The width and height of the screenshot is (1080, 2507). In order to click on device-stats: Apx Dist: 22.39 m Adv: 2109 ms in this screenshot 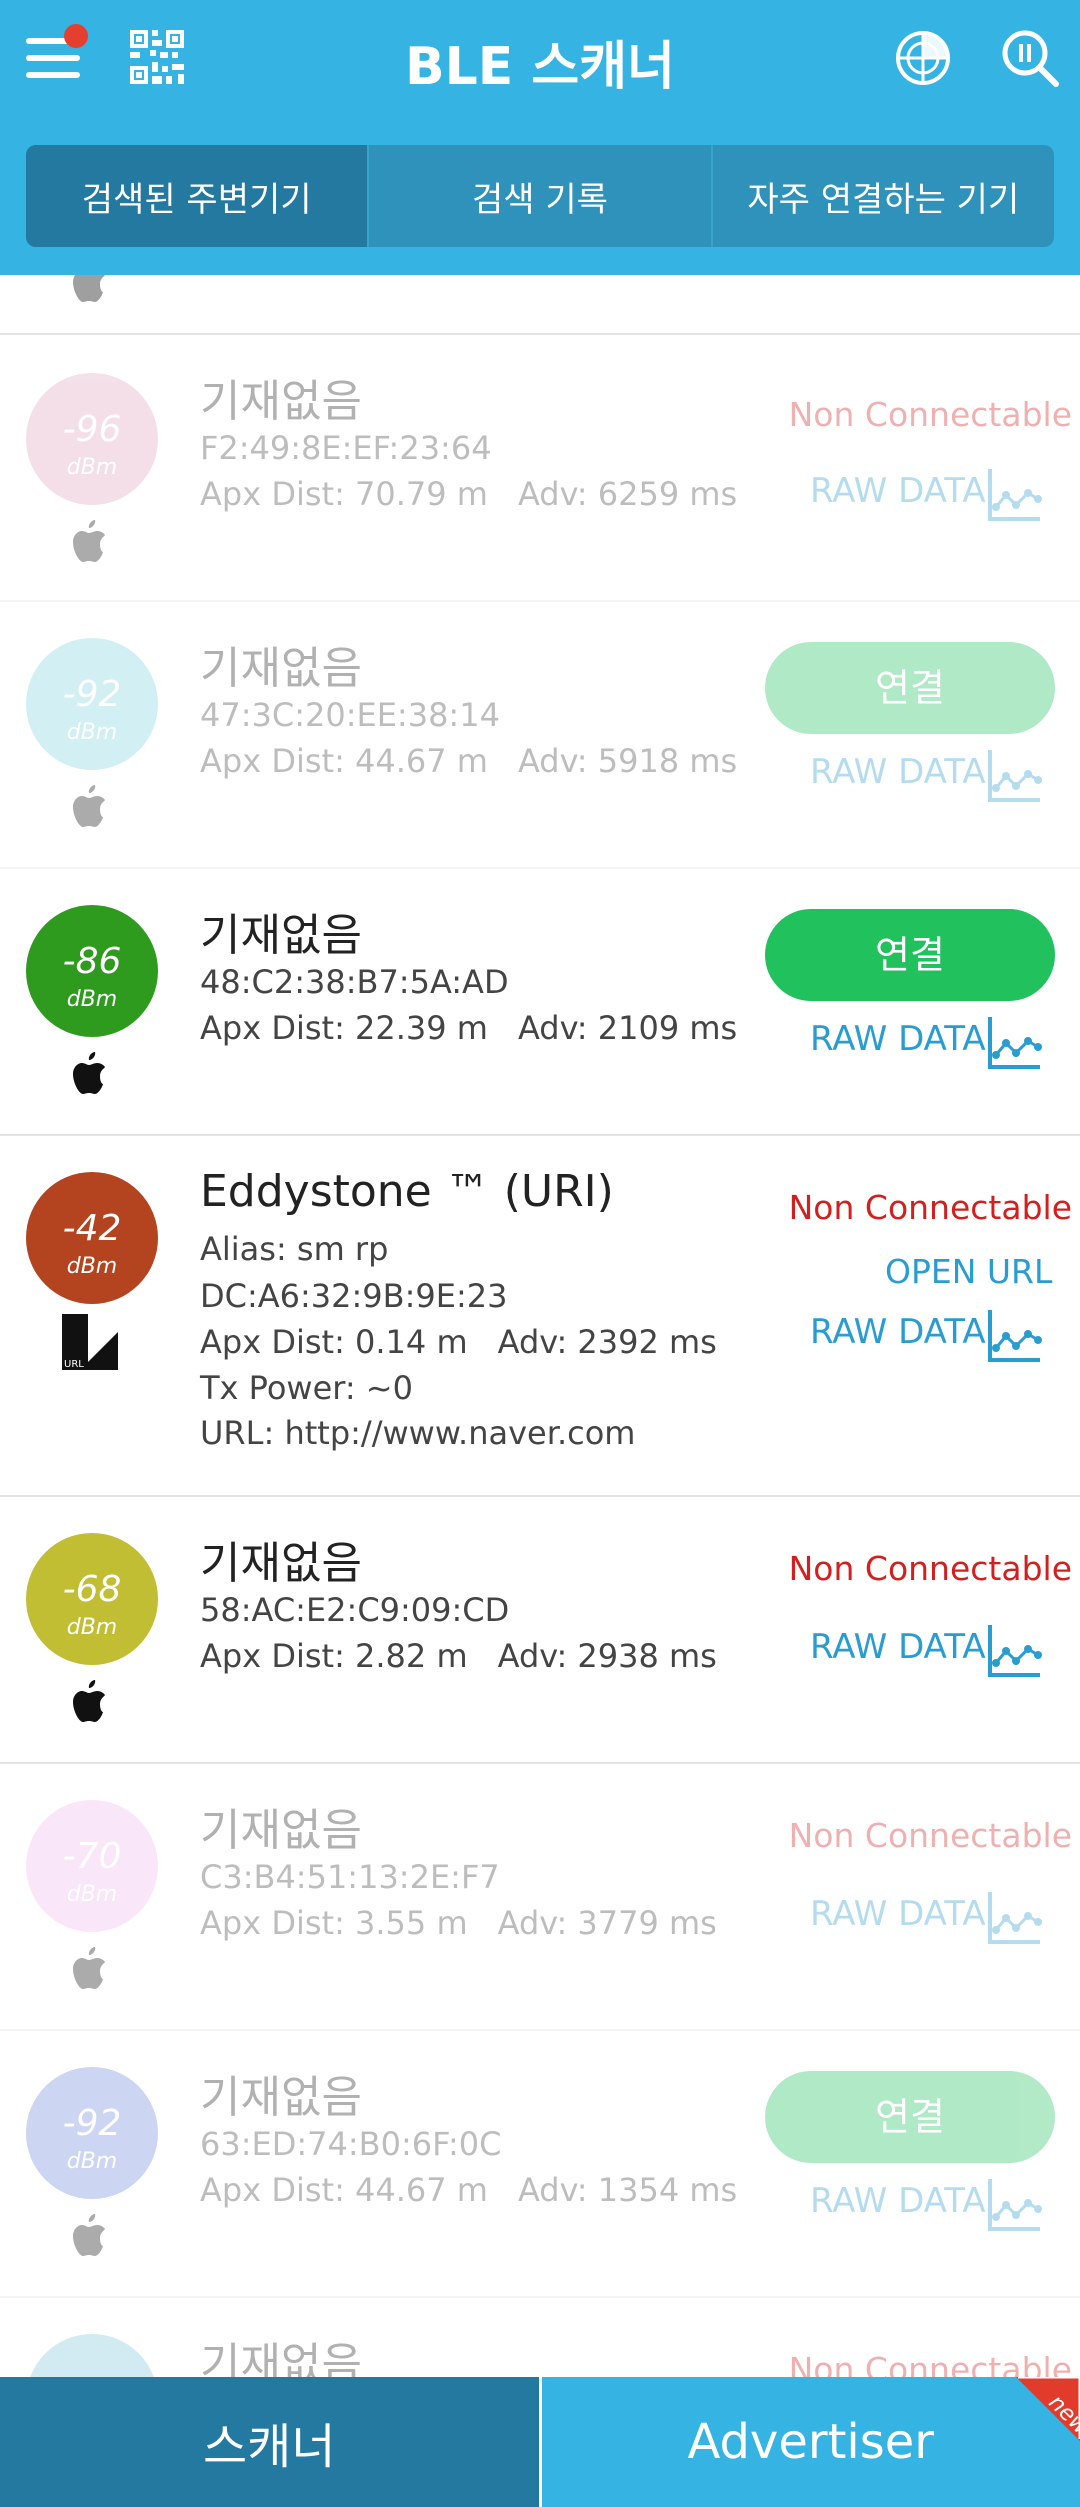, I will do `click(469, 1028)`.